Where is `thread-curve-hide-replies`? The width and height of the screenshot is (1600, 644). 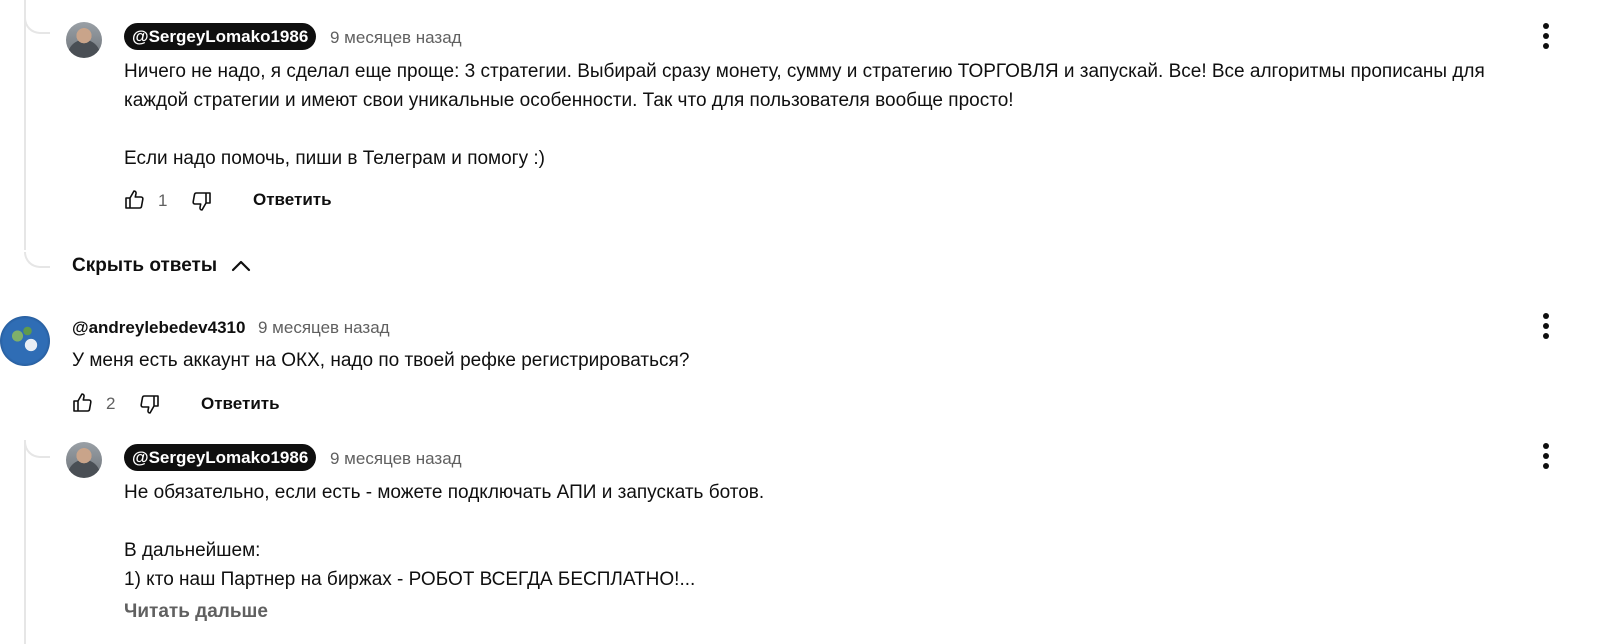
thread-curve-hide-replies is located at coordinates (37, 260).